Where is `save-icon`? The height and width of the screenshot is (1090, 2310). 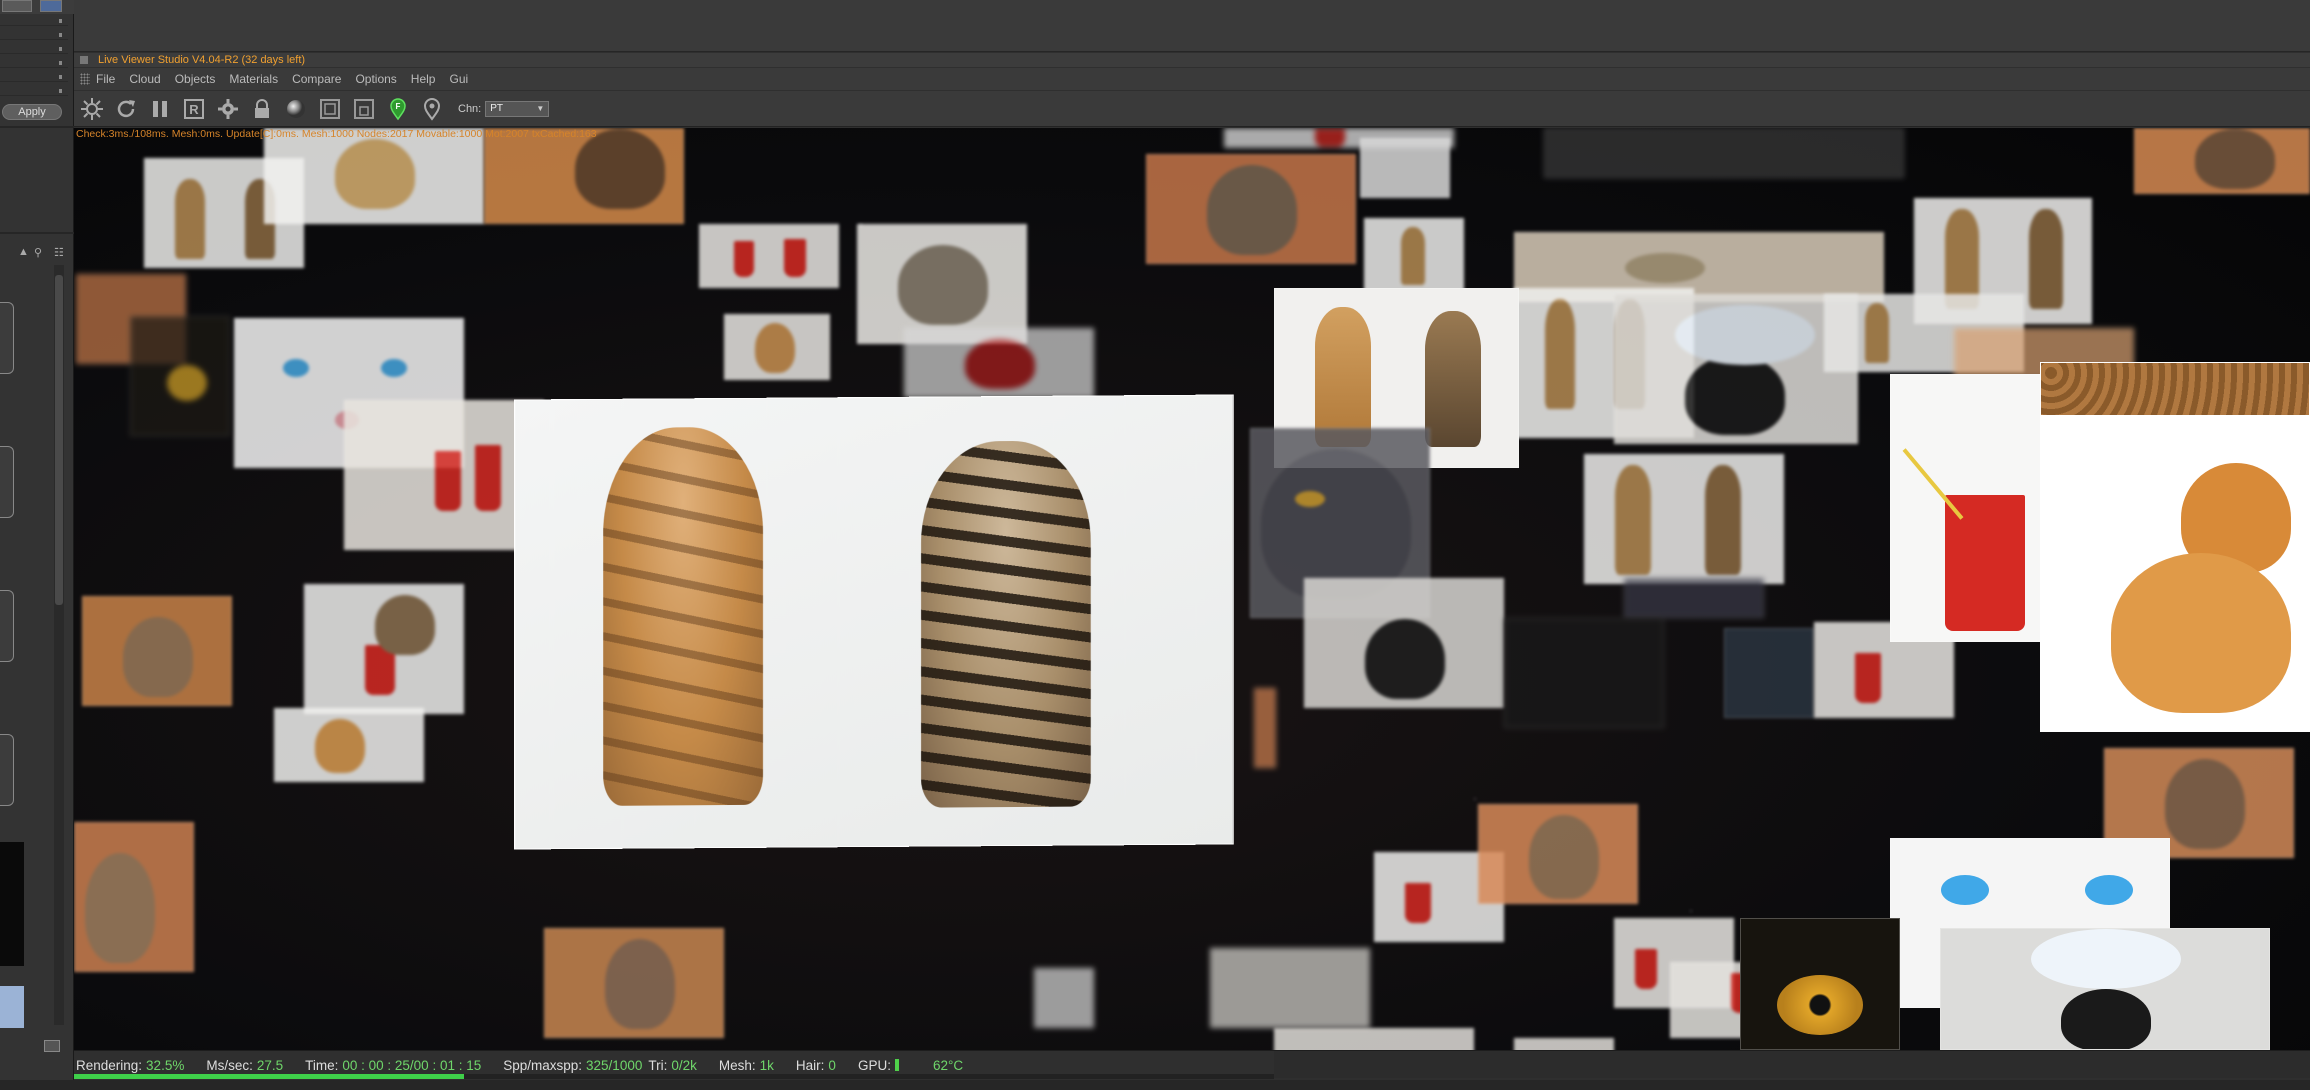
save-icon is located at coordinates (52, 1046).